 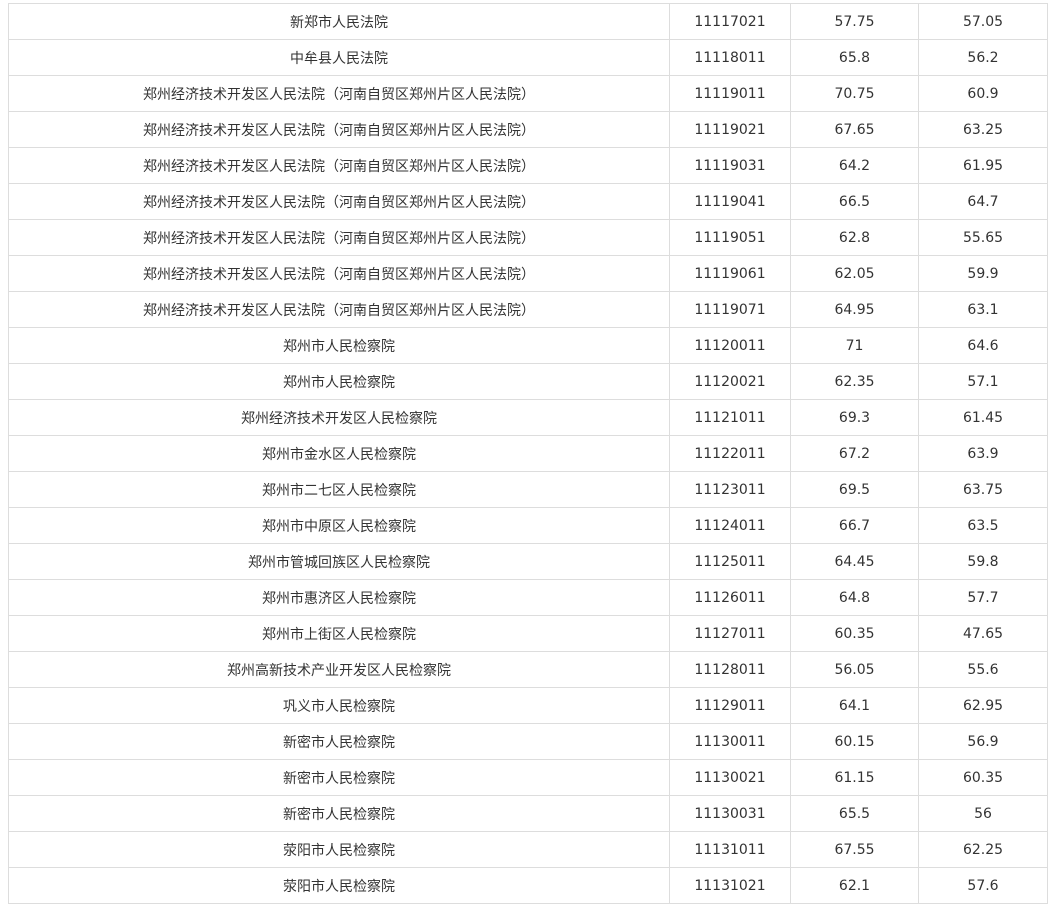 What do you see at coordinates (854, 21) in the screenshot?
I see `score-a-cell: 57.75` at bounding box center [854, 21].